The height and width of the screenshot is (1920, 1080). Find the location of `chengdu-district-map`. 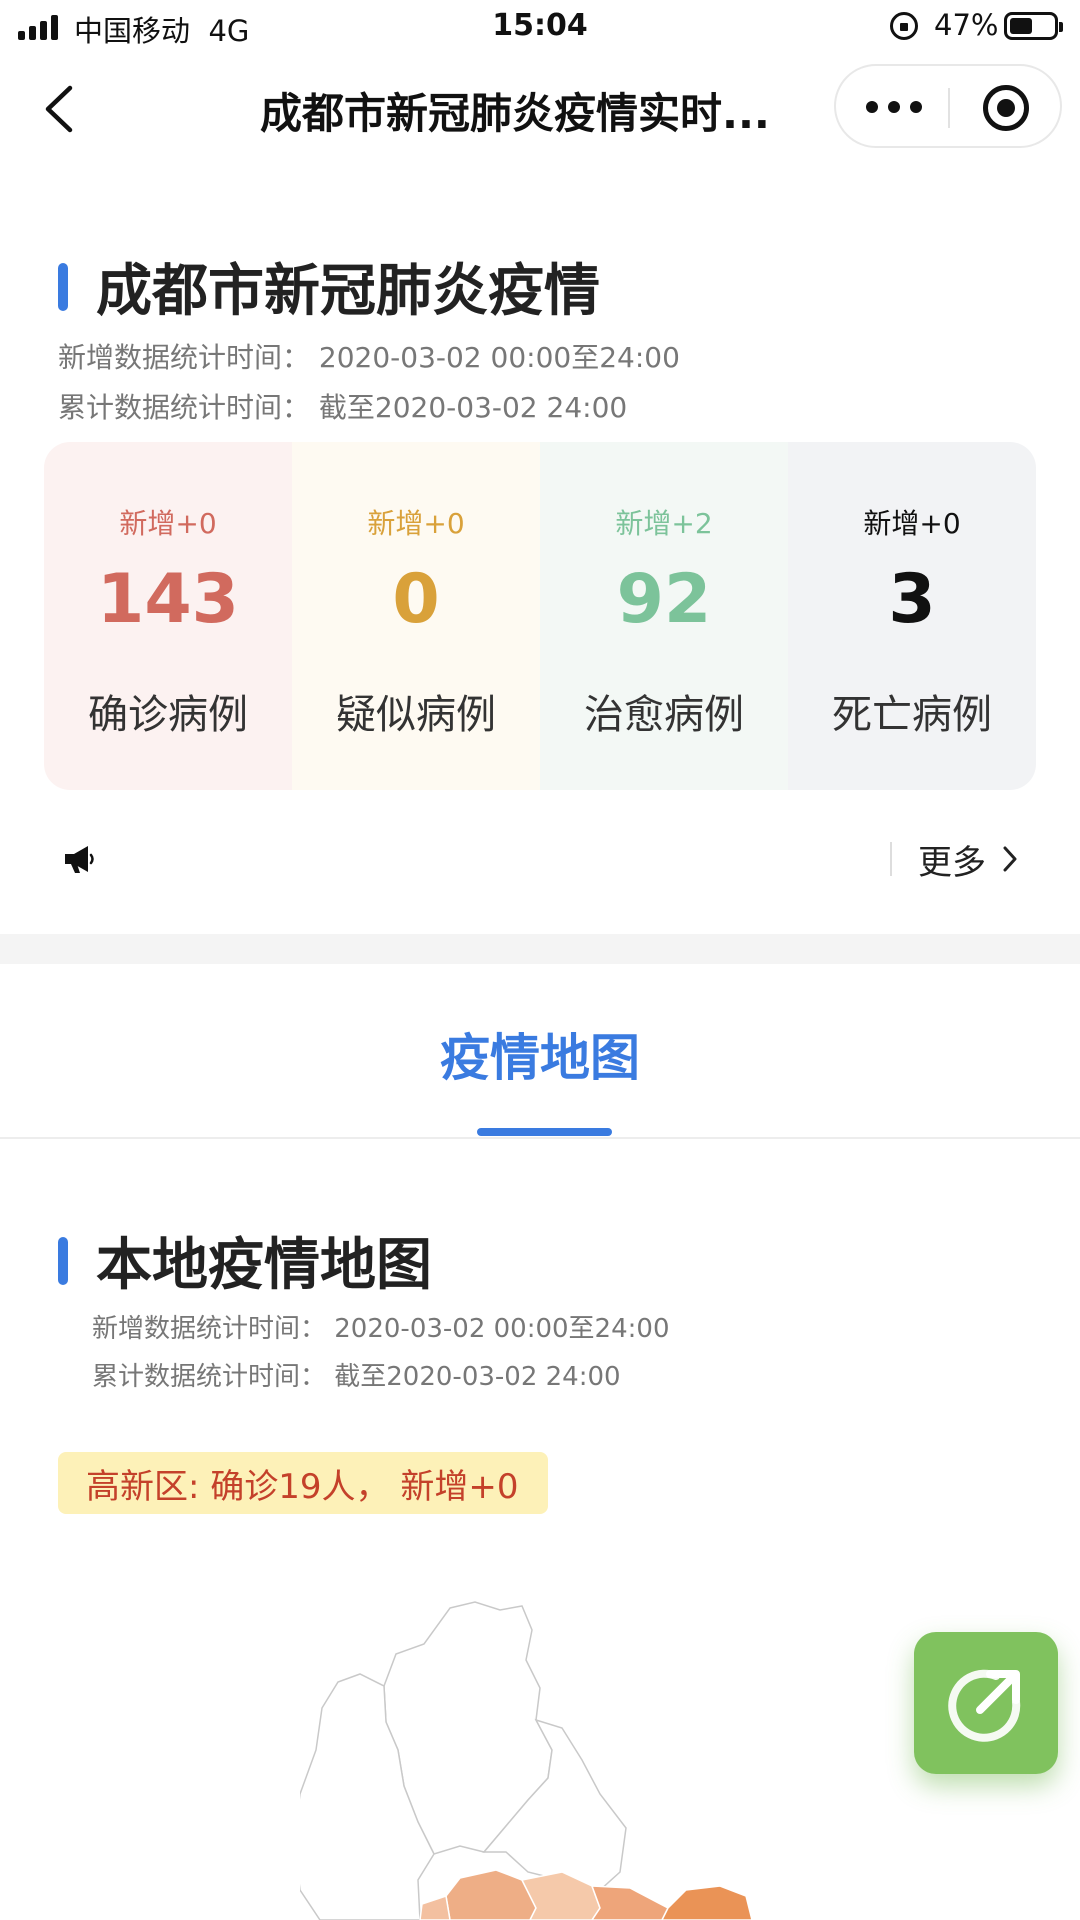

chengdu-district-map is located at coordinates (560, 1755).